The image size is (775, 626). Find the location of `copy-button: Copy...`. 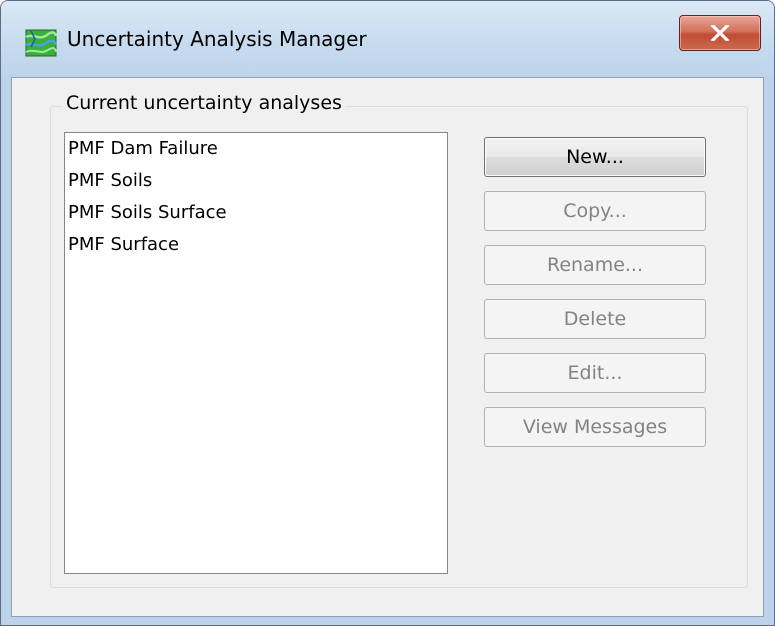

copy-button: Copy... is located at coordinates (595, 211).